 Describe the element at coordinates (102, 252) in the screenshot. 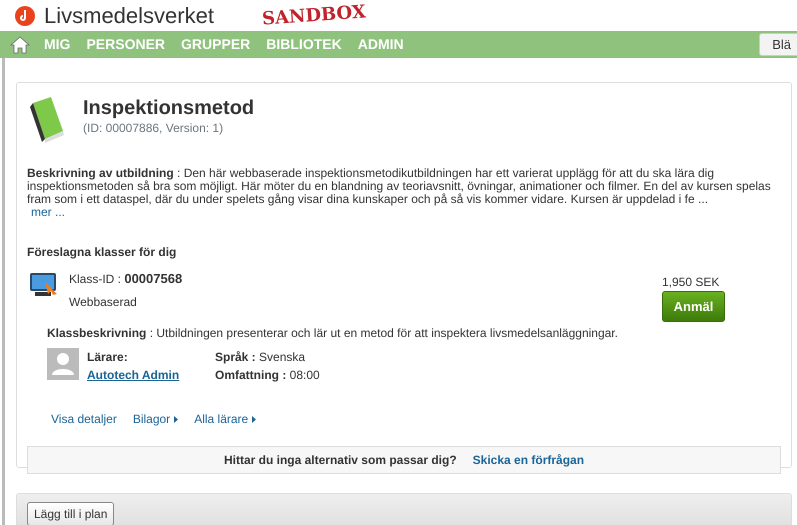

I see `section-heading: Föreslagna klasser för dig` at that location.